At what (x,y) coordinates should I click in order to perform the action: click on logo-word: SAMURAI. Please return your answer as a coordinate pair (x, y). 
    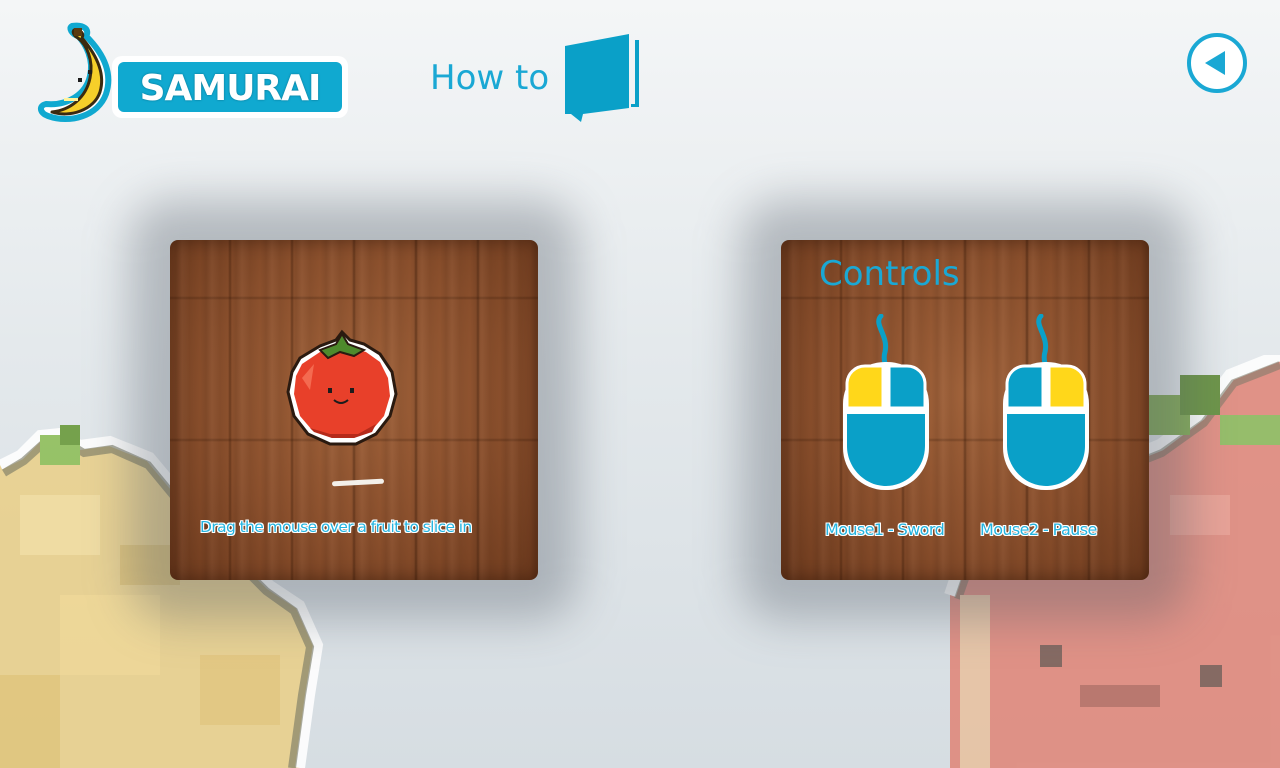
    Looking at the image, I should click on (230, 88).